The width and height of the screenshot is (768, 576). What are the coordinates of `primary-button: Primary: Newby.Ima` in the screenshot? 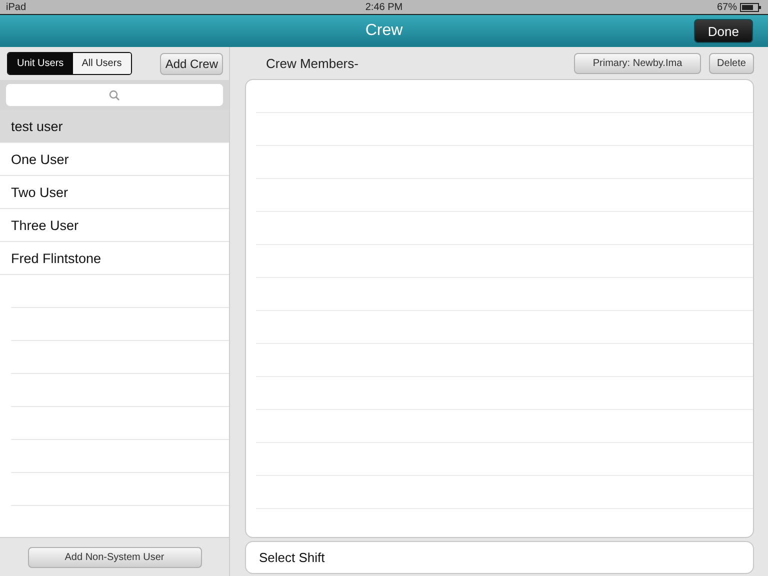 It's located at (637, 63).